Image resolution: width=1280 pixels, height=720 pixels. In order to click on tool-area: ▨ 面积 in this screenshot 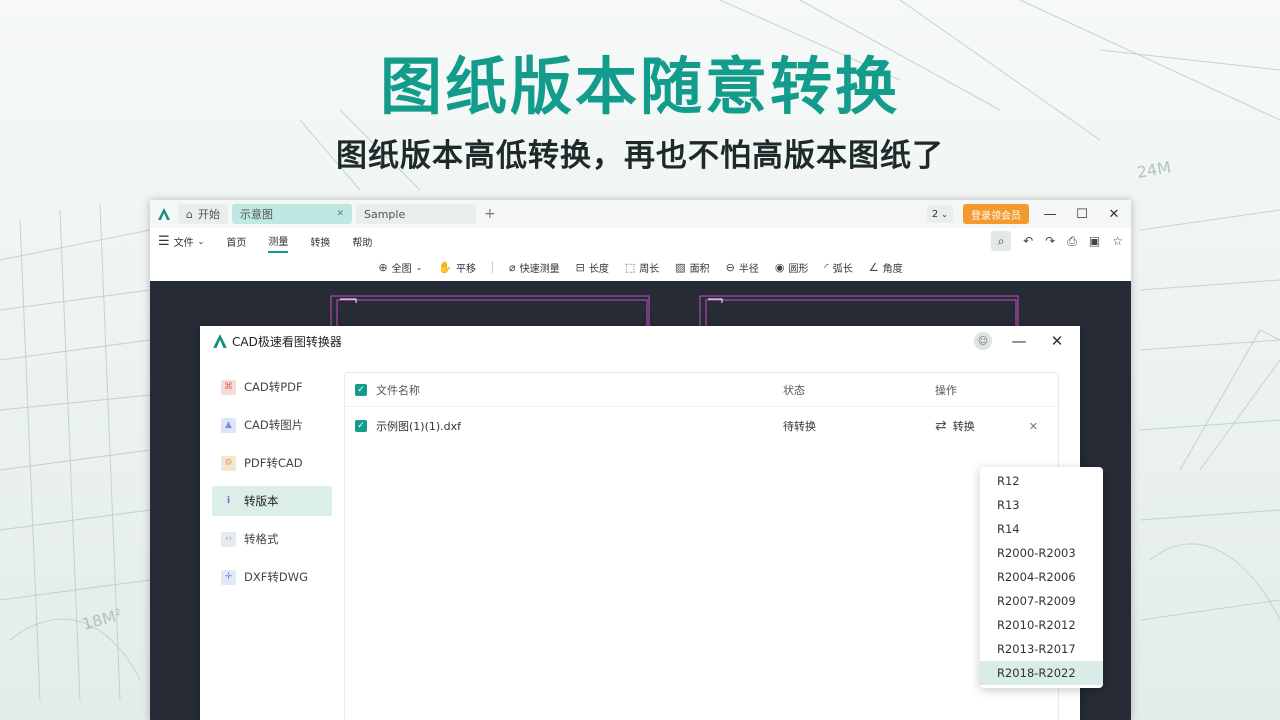, I will do `click(692, 267)`.